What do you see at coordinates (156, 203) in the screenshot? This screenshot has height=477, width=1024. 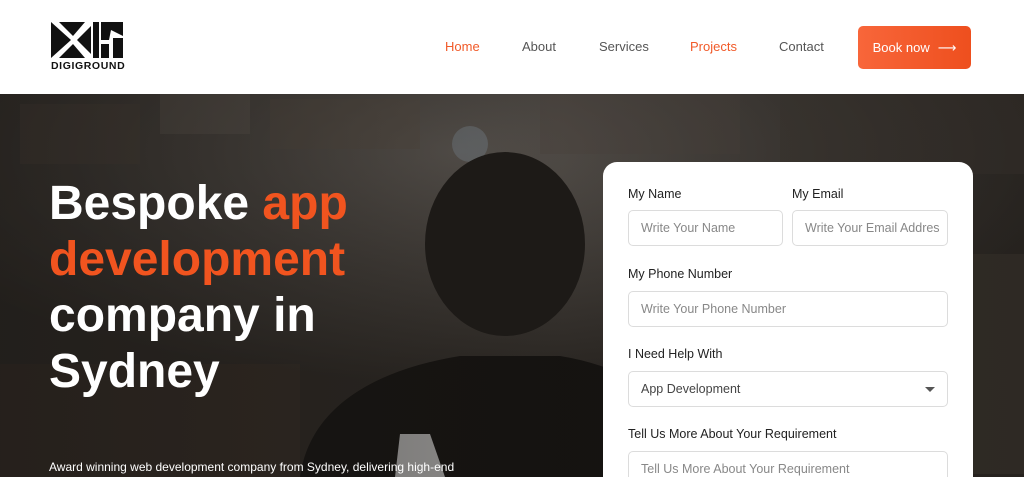 I see `hero-title-part1: Bespoke` at bounding box center [156, 203].